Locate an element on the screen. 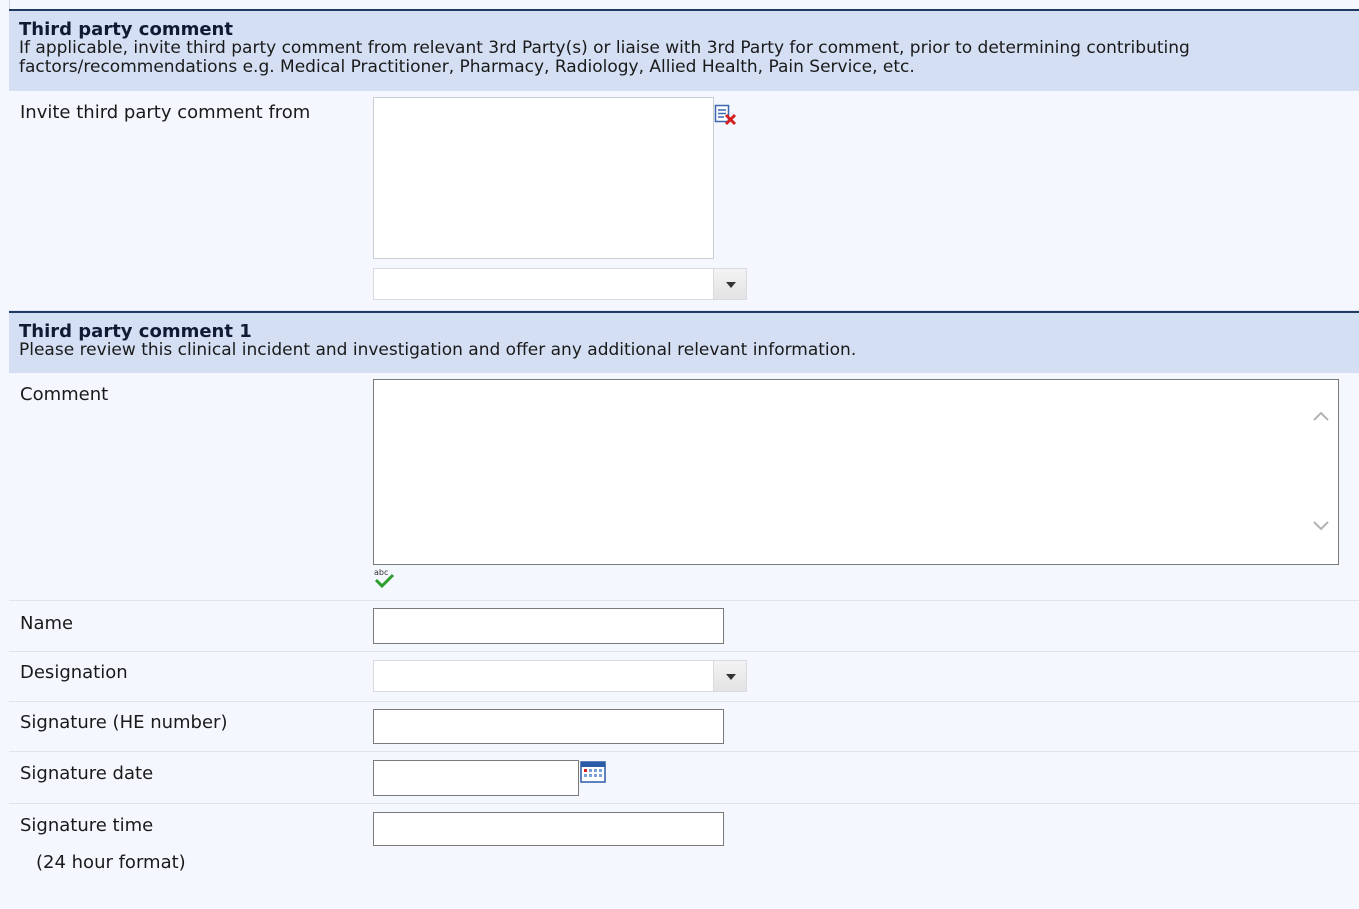  calendar-icon is located at coordinates (593, 772).